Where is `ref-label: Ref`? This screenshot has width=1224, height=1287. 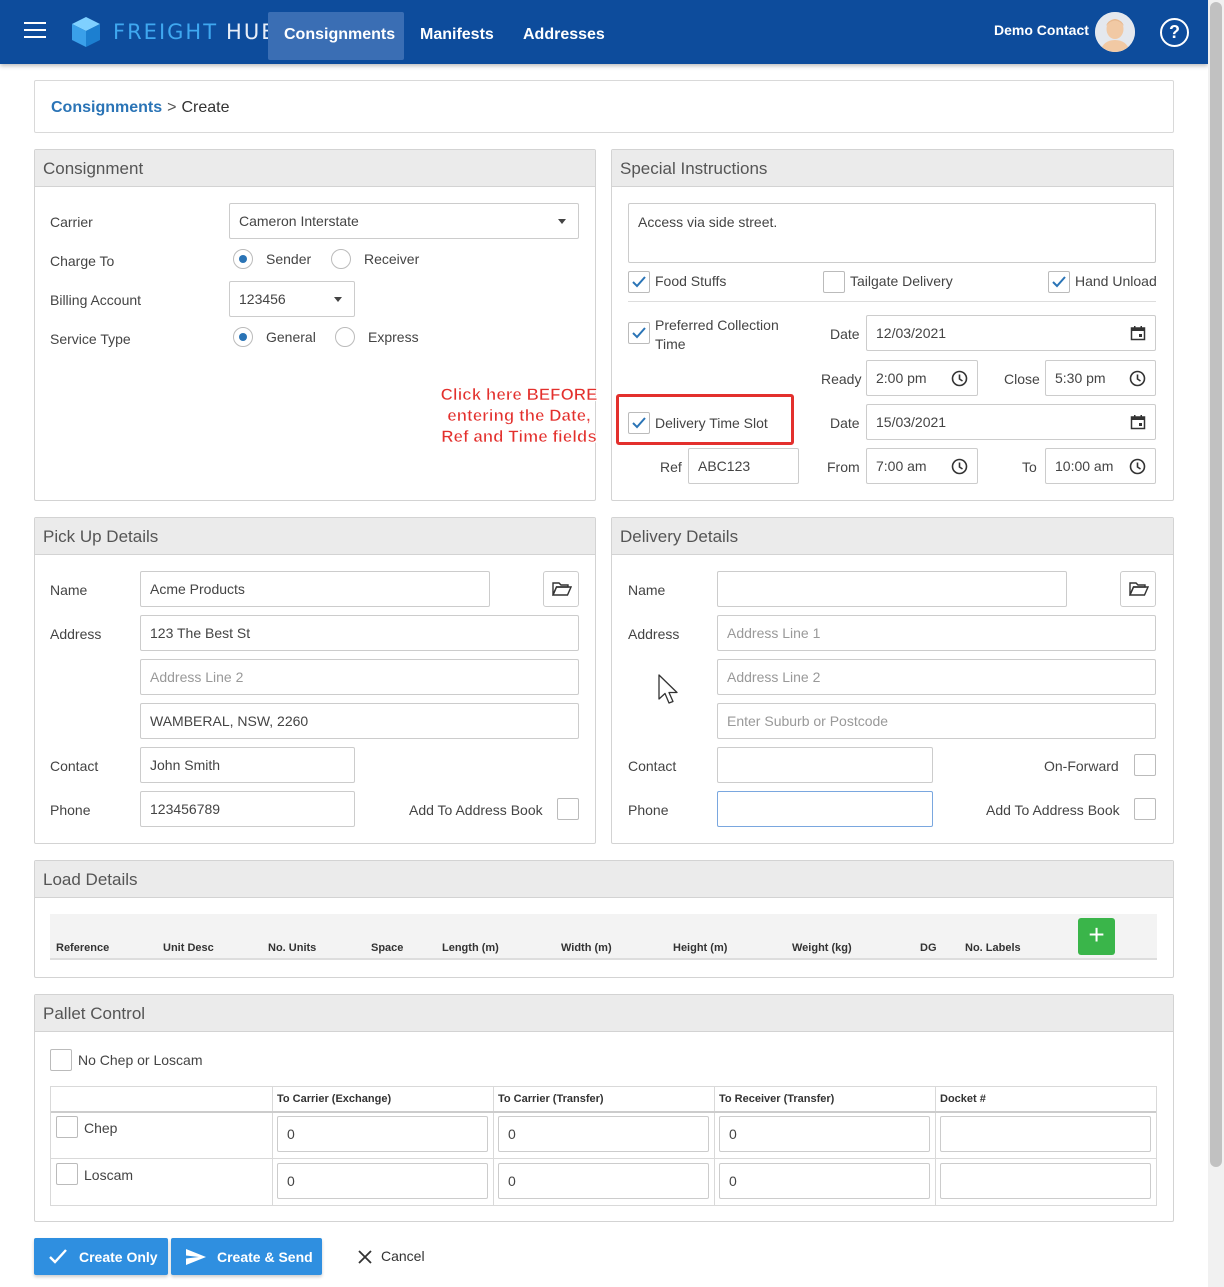
ref-label: Ref is located at coordinates (671, 467).